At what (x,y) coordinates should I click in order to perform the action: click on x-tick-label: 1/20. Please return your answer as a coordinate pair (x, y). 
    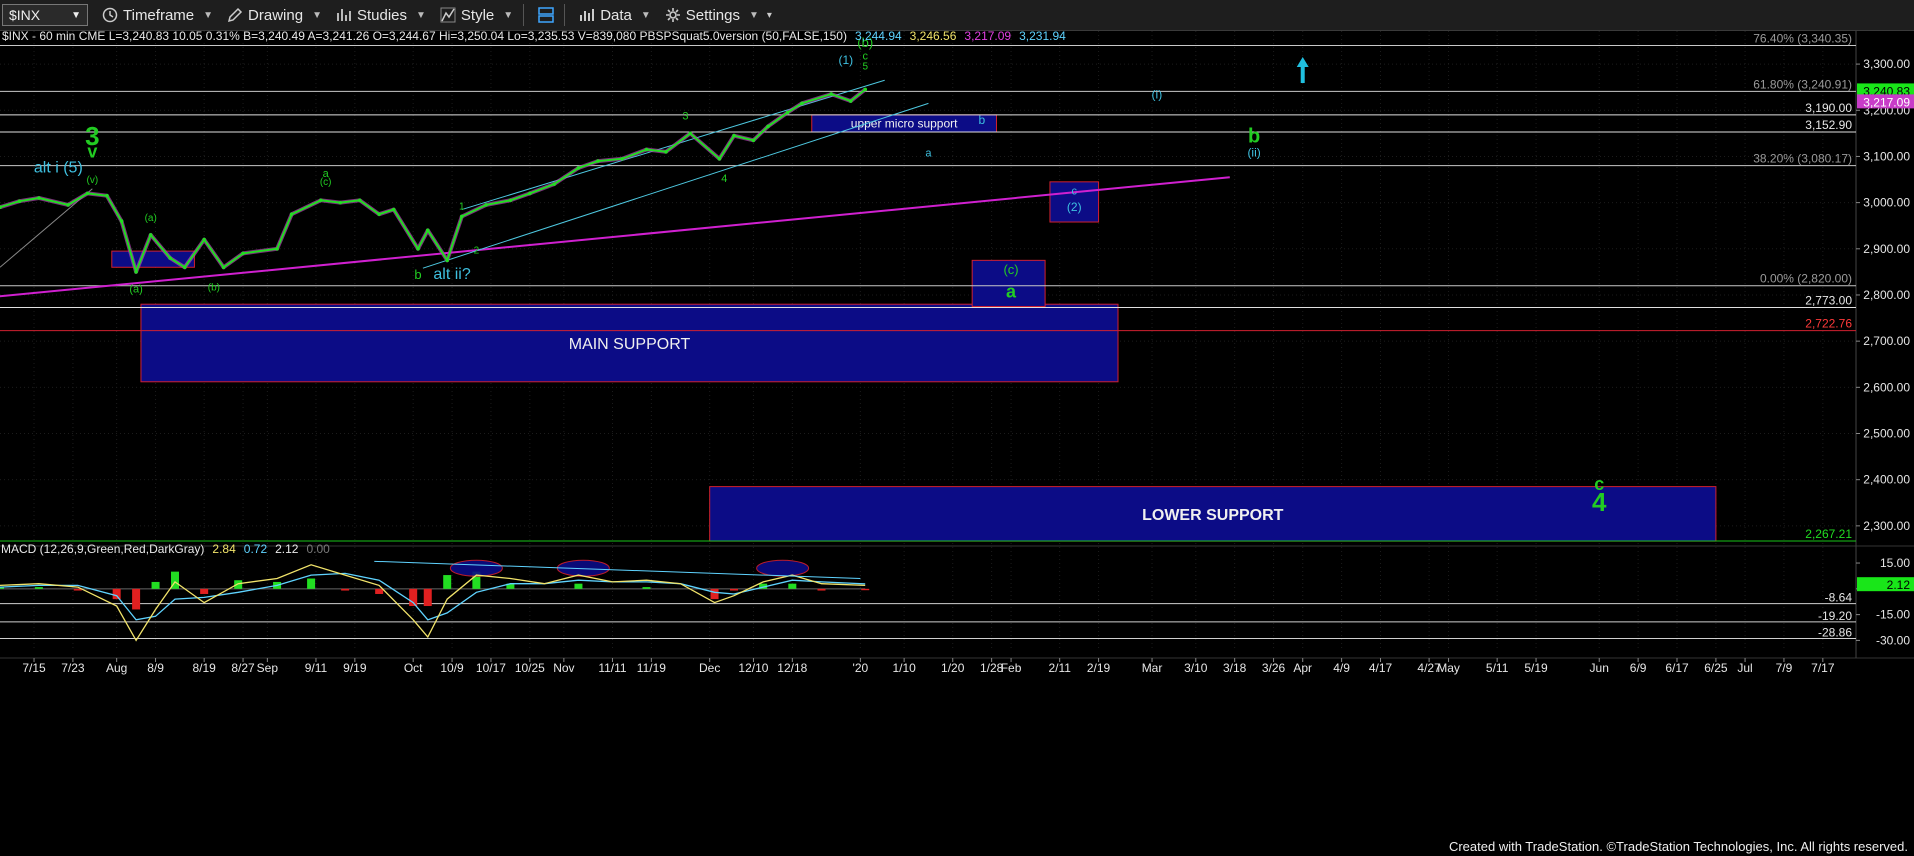
    Looking at the image, I should click on (953, 668).